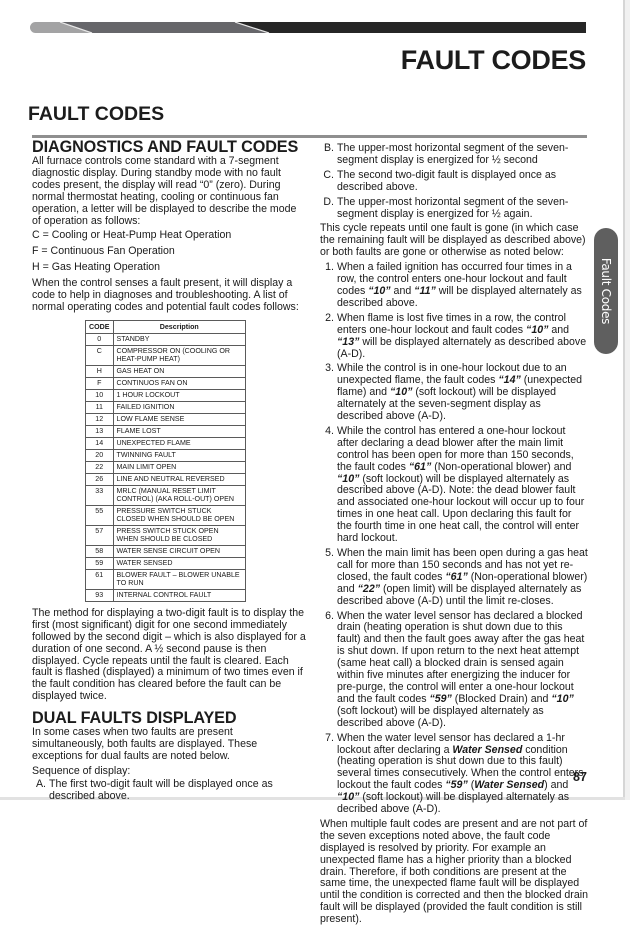 Image resolution: width=630 pixels, height=929 pixels. Describe the element at coordinates (179, 579) in the screenshot. I see `fault-description-cell: BLOWER FAULT – BLOWER UNABLE TO RUN` at that location.